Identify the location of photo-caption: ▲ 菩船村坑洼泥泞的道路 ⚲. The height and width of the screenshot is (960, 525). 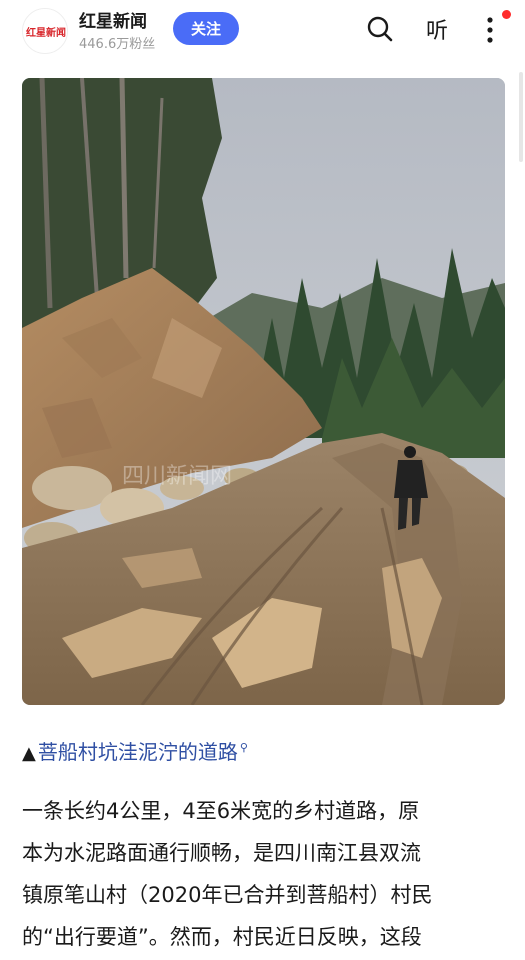
(135, 750).